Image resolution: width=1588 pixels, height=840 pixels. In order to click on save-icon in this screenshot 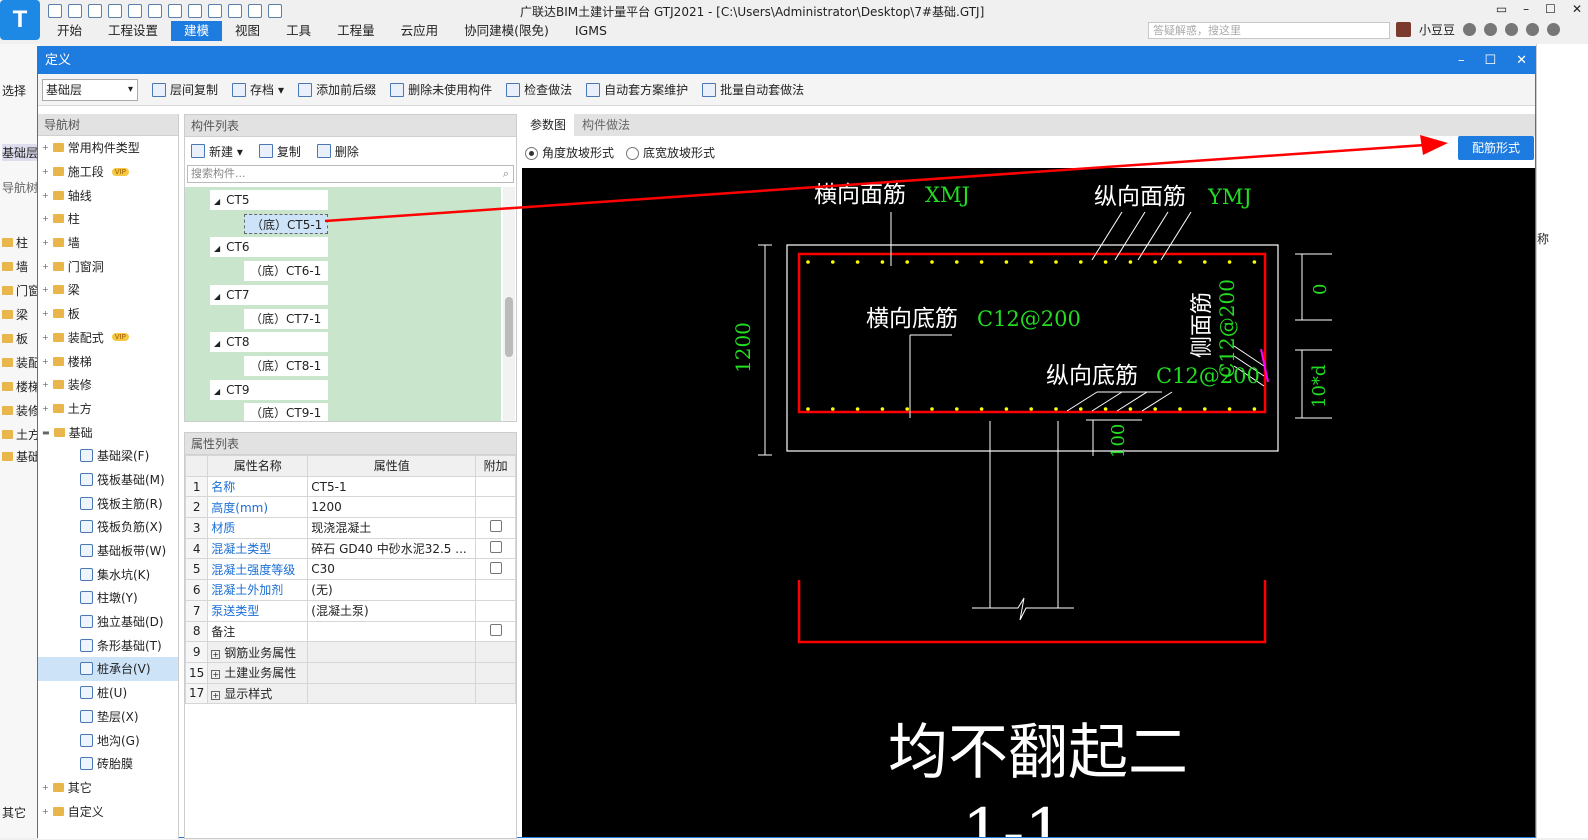, I will do `click(115, 11)`.